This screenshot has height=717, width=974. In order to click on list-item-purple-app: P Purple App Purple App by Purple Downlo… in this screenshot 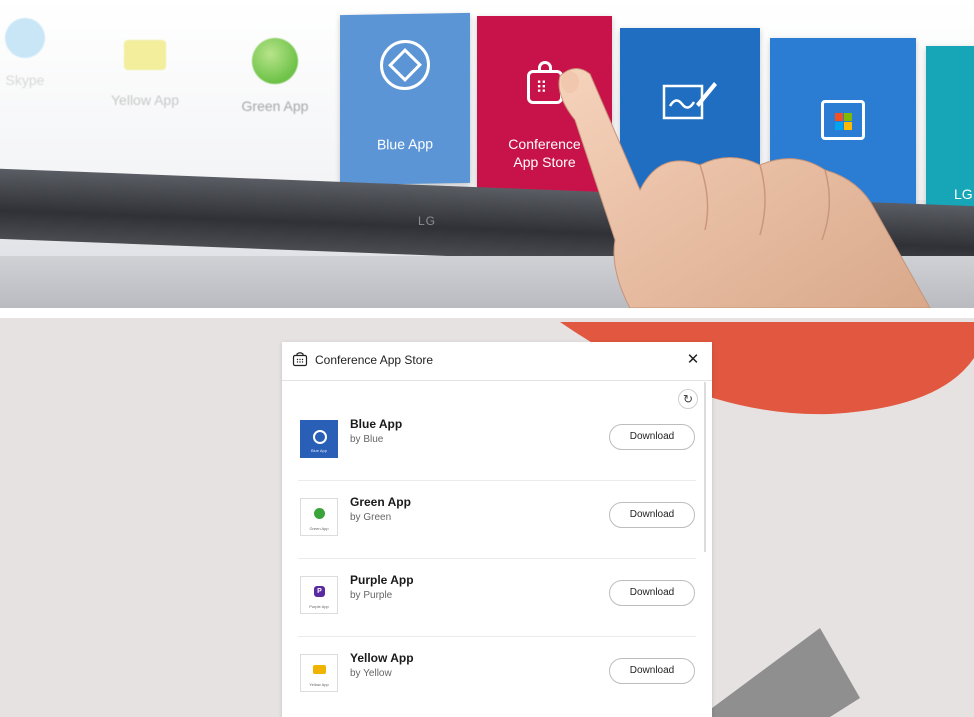, I will do `click(497, 598)`.